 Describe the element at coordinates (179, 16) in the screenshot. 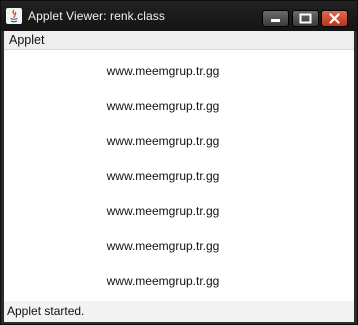

I see `title-bar: Applet Viewer: renk.class` at that location.